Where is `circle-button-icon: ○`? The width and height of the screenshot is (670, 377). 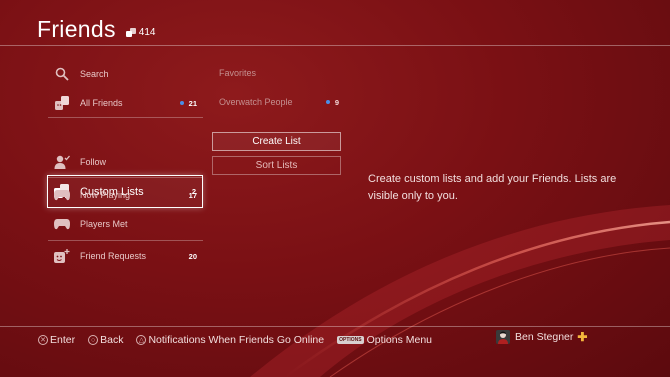
circle-button-icon: ○ is located at coordinates (93, 340).